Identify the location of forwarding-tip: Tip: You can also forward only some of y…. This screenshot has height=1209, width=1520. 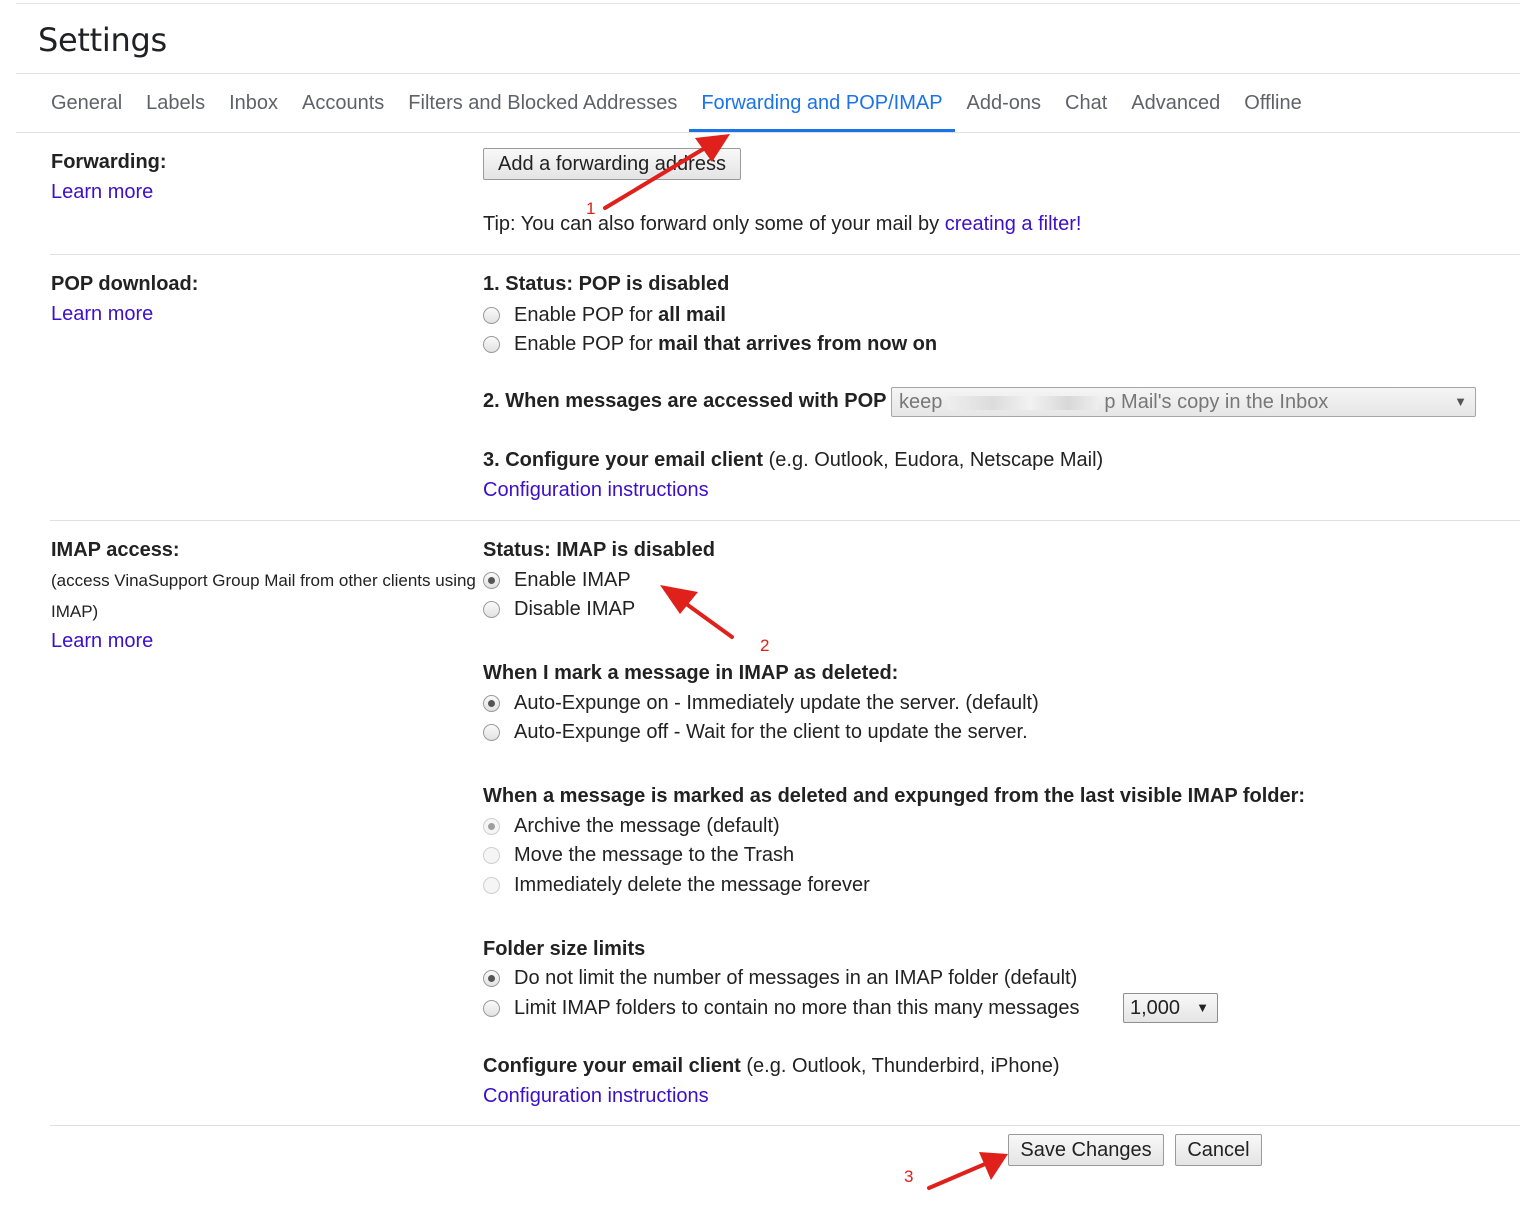
(782, 224).